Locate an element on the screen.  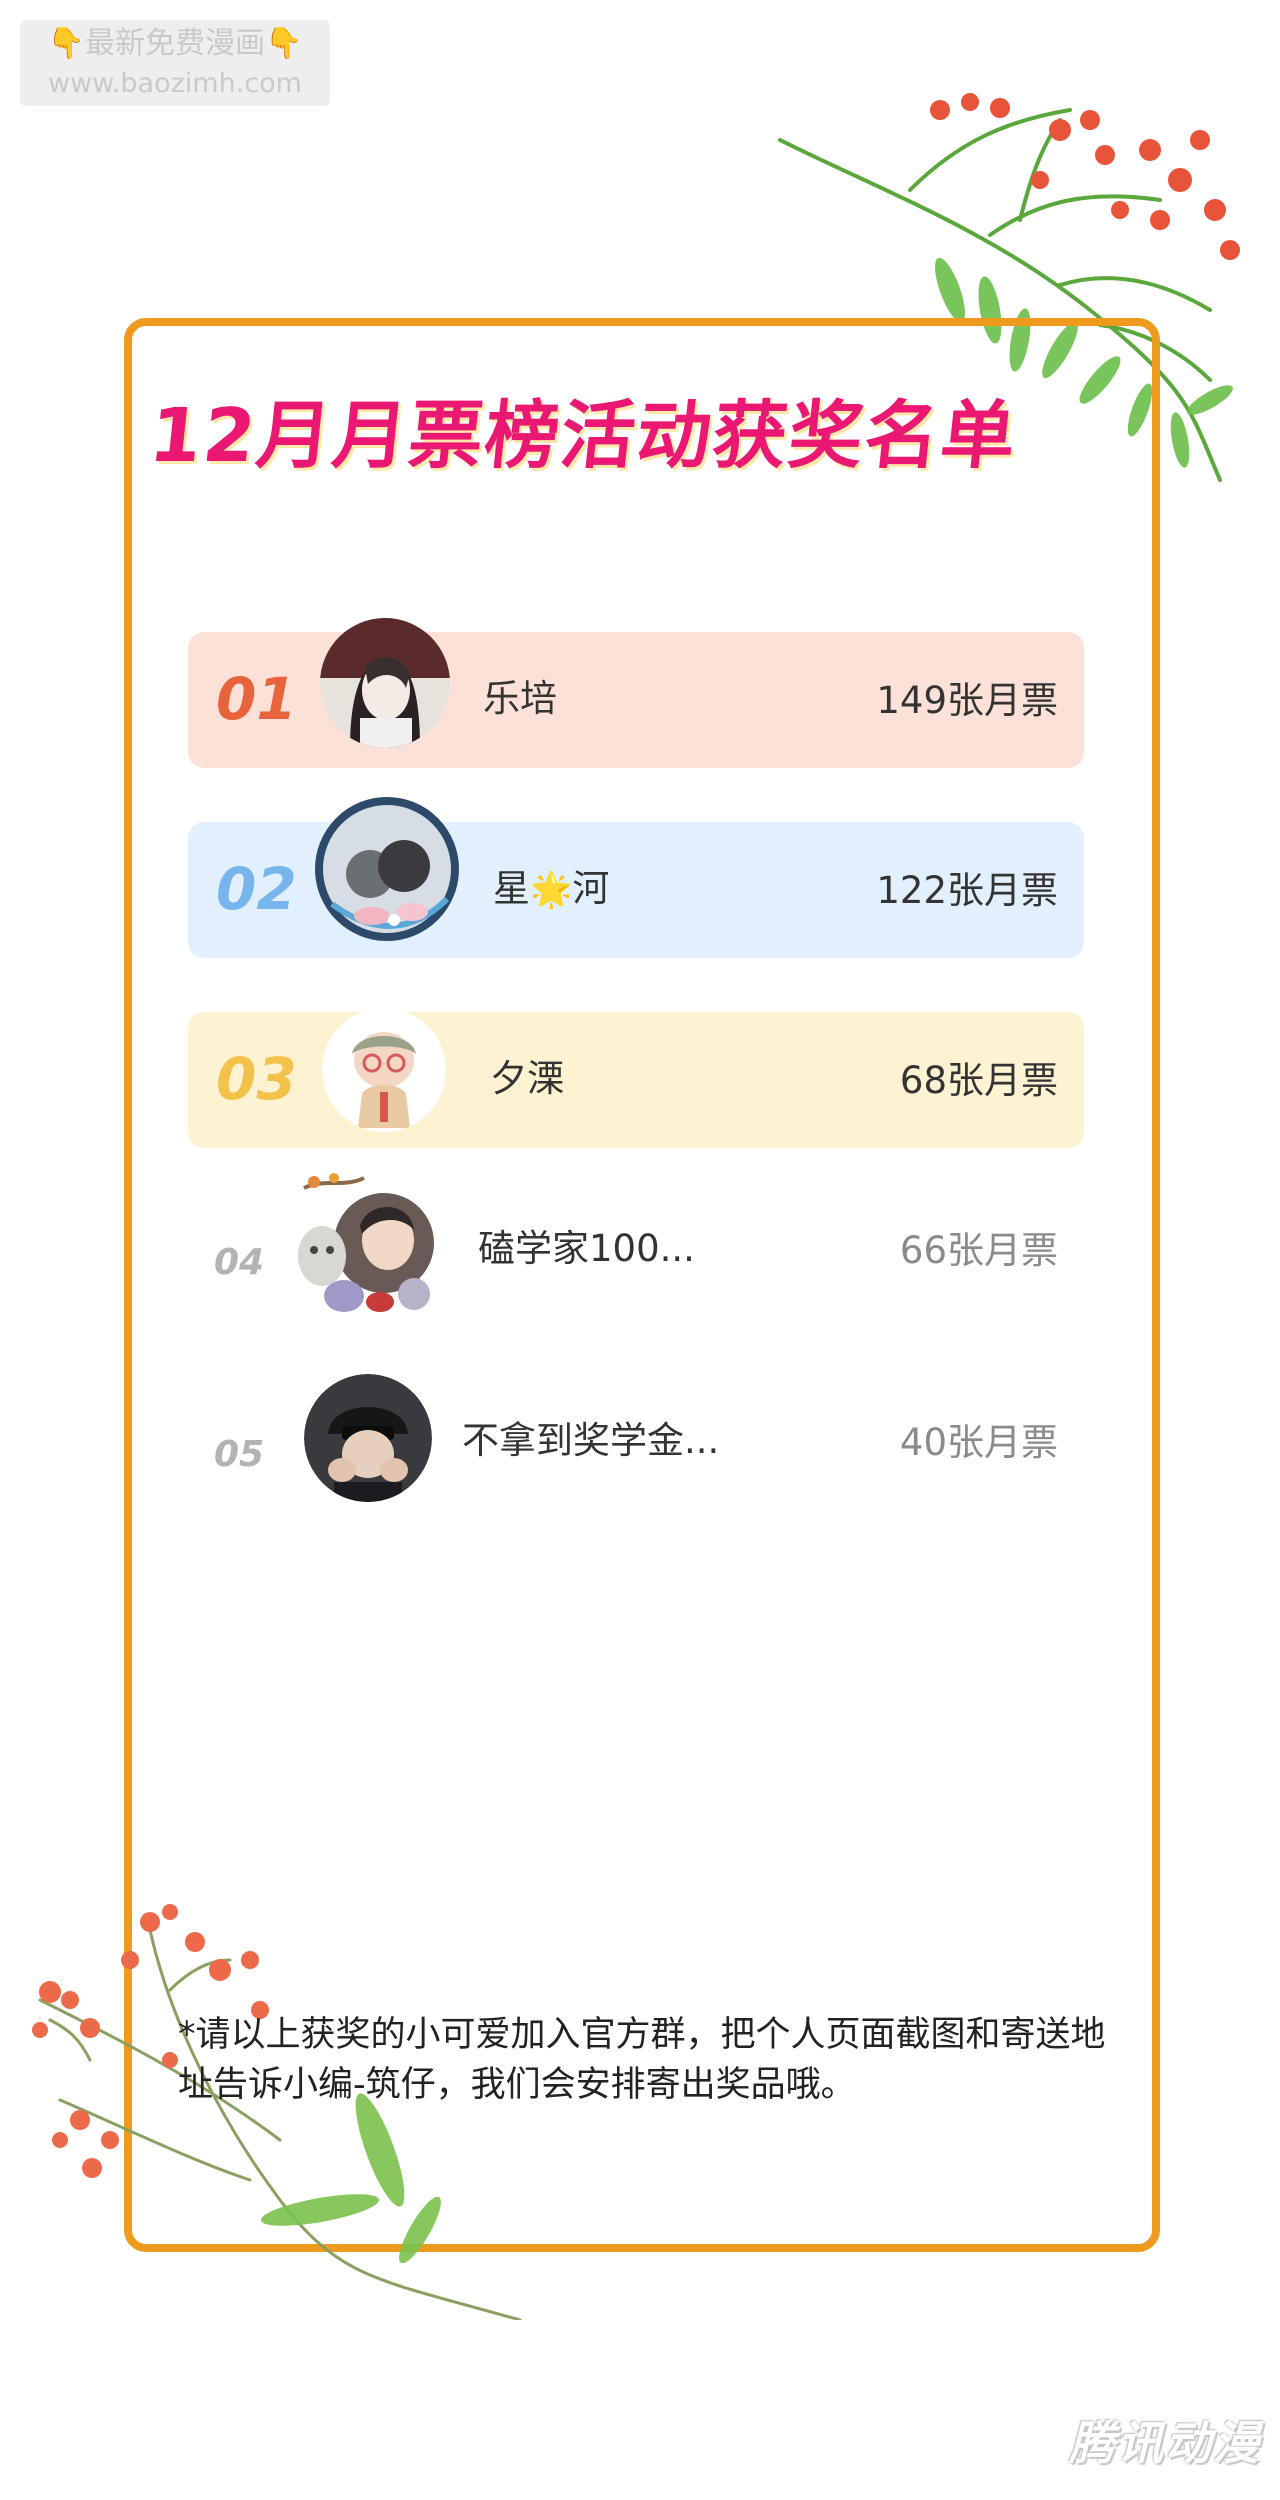
ranking-row-4: 04 磕学家100... 66张月票 is located at coordinates (636, 1245).